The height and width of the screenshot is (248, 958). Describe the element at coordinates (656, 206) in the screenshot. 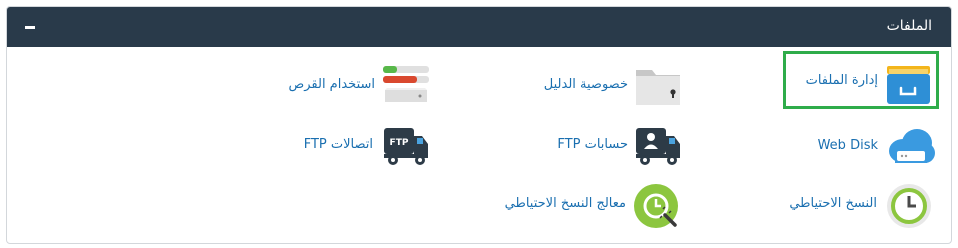

I see `backup-wizard-icon` at that location.